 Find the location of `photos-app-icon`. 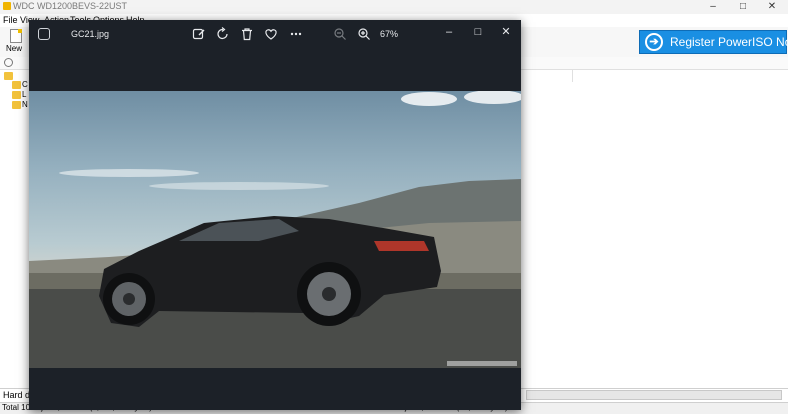

photos-app-icon is located at coordinates (44, 34).